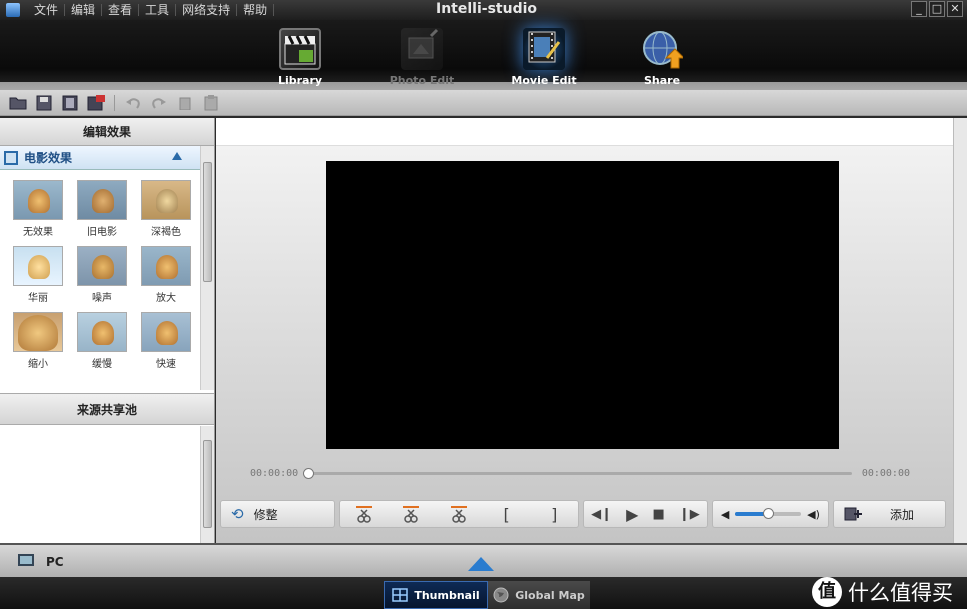  I want to click on cut-end-button, so click(459, 514).